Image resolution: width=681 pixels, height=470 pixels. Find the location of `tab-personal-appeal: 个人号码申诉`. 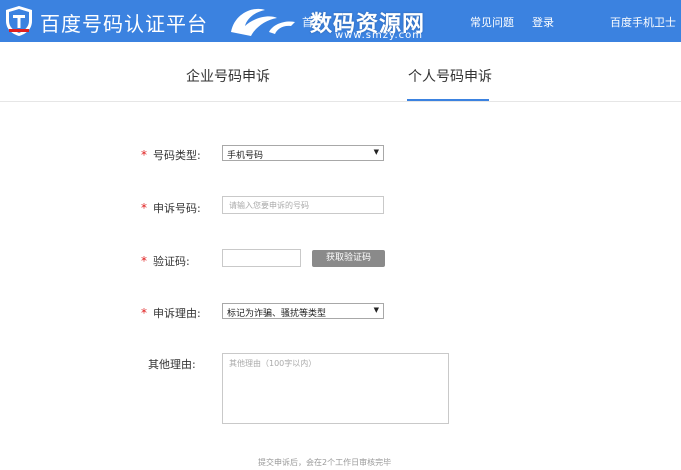

tab-personal-appeal: 个人号码申诉 is located at coordinates (450, 76).